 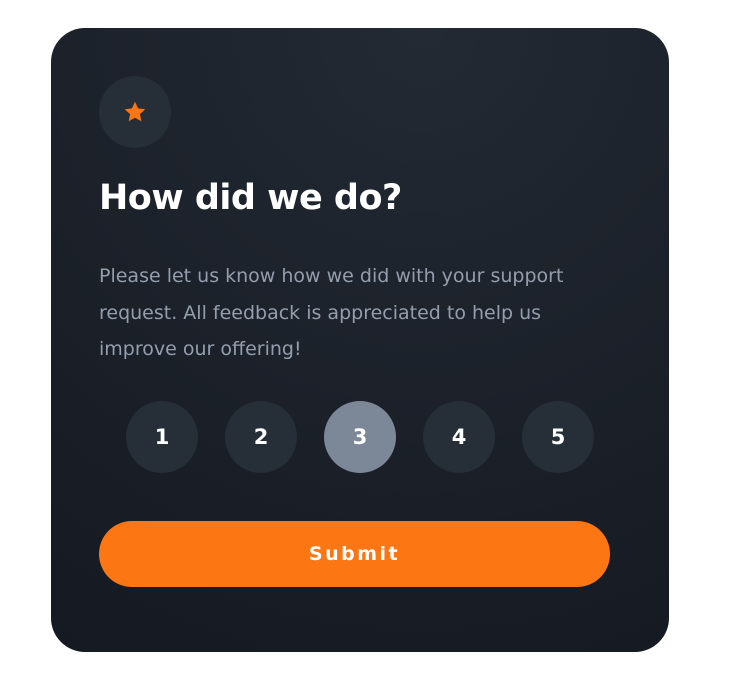 What do you see at coordinates (261, 437) in the screenshot?
I see `rating-button-2: 2` at bounding box center [261, 437].